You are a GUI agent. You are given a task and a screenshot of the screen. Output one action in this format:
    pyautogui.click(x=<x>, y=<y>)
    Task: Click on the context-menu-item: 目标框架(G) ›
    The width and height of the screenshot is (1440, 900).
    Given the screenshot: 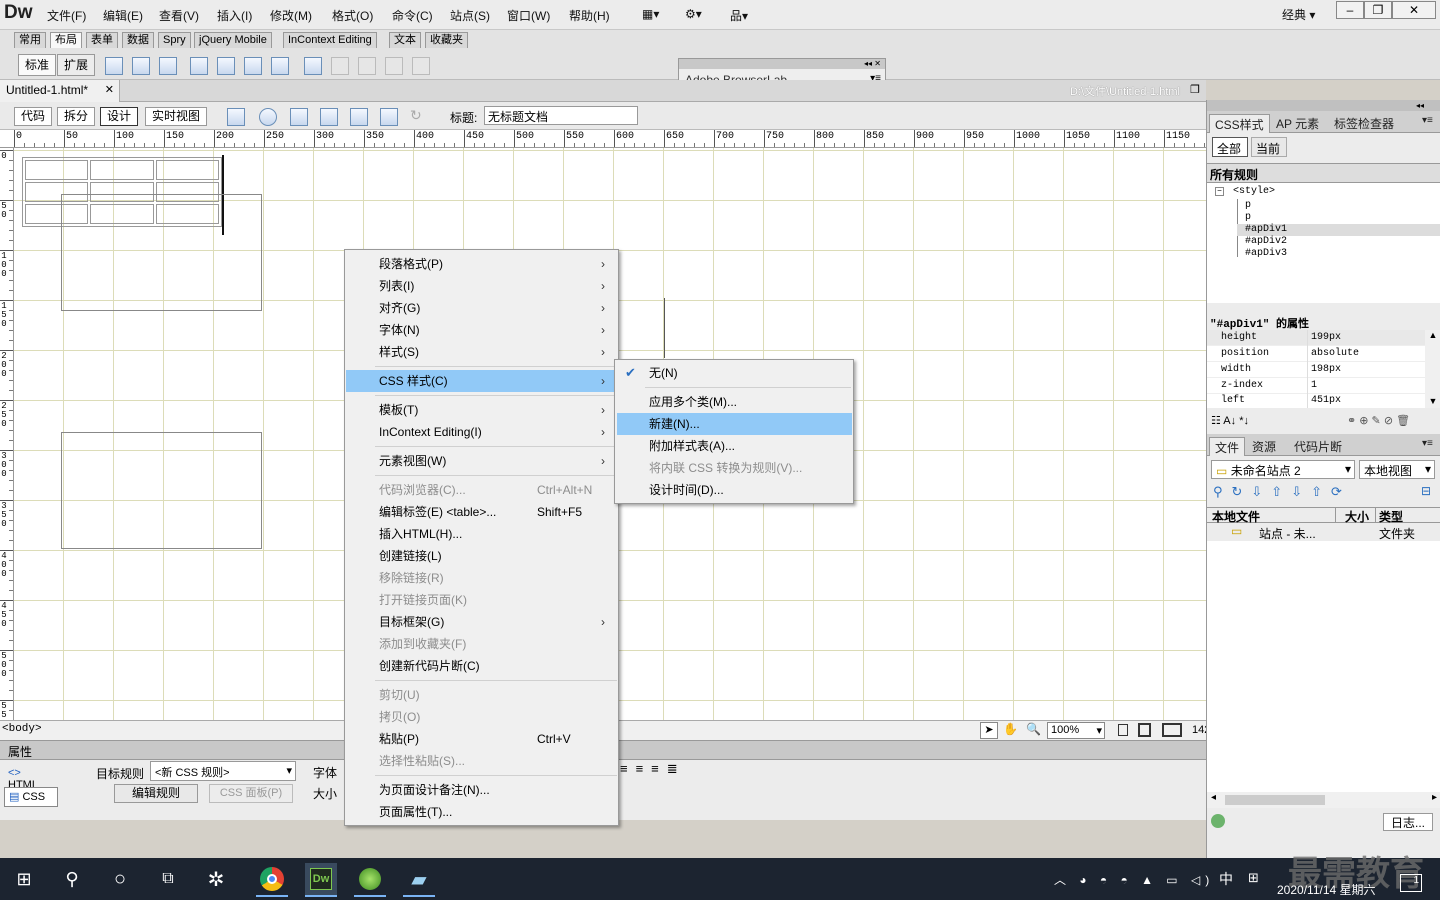 What is the action you would take?
    pyautogui.click(x=481, y=622)
    